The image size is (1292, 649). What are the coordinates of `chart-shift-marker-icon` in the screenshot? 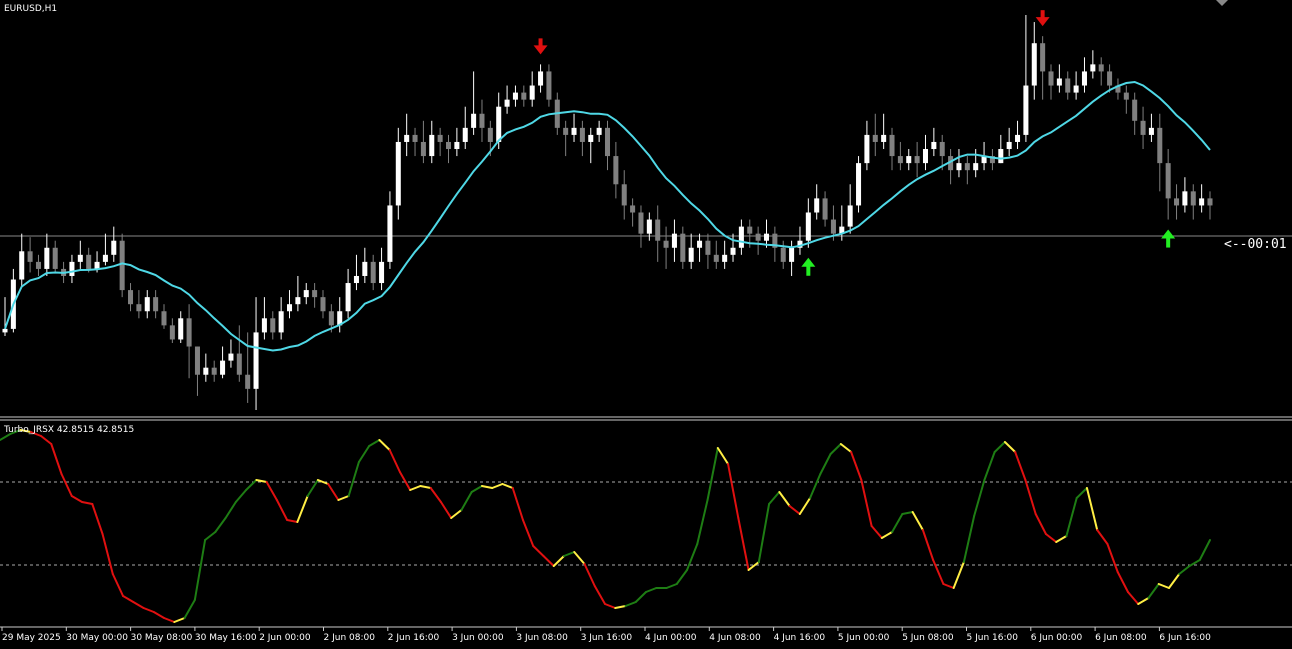 It's located at (1222, 3).